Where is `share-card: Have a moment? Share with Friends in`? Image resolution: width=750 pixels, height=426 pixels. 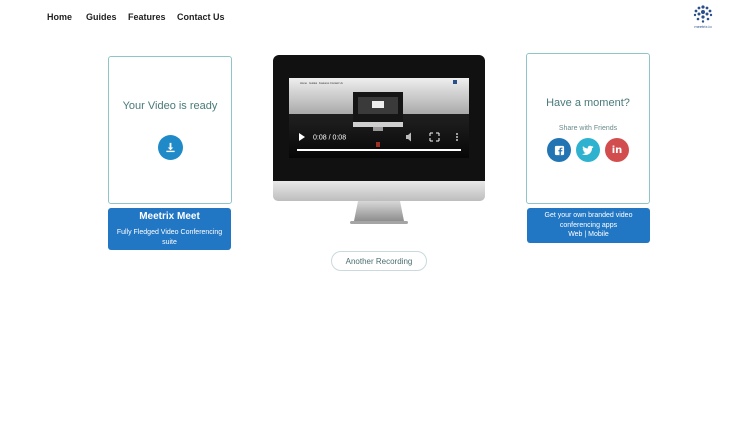 share-card: Have a moment? Share with Friends in is located at coordinates (588, 128).